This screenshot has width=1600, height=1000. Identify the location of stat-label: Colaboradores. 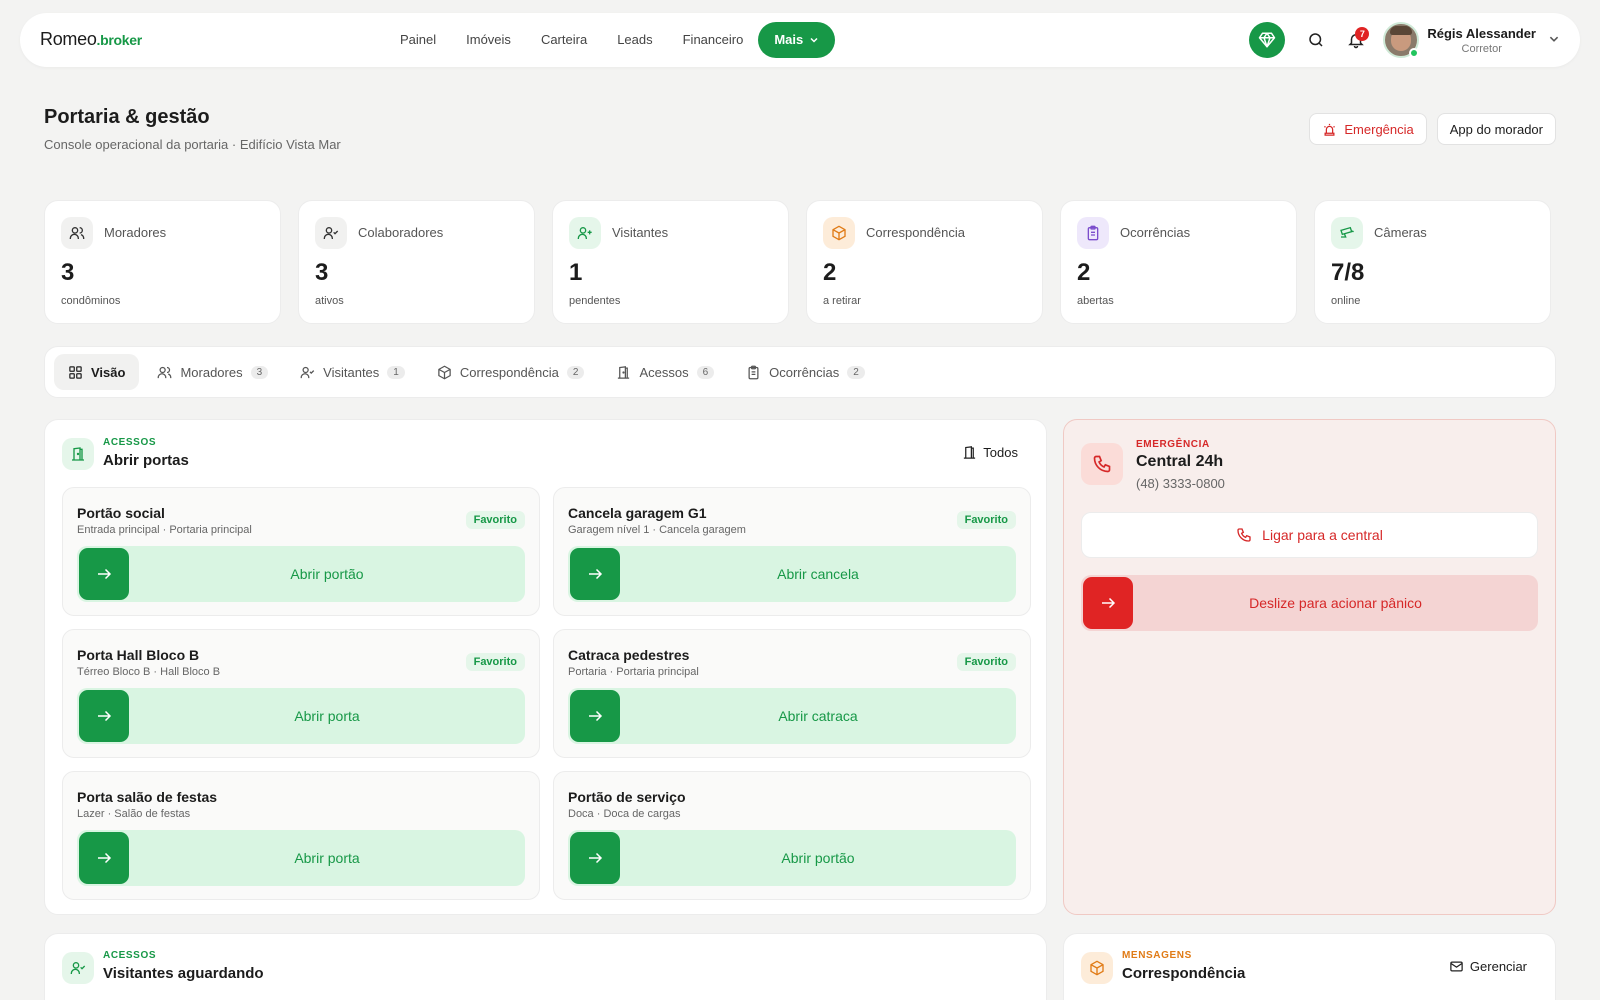
(401, 232).